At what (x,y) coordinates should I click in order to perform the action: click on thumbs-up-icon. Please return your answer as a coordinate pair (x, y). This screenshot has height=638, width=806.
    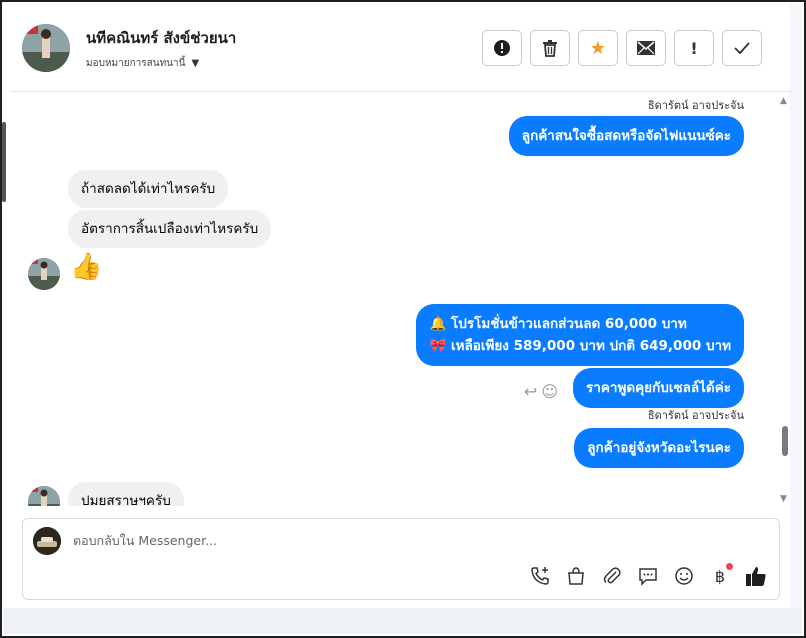
    Looking at the image, I should click on (756, 576).